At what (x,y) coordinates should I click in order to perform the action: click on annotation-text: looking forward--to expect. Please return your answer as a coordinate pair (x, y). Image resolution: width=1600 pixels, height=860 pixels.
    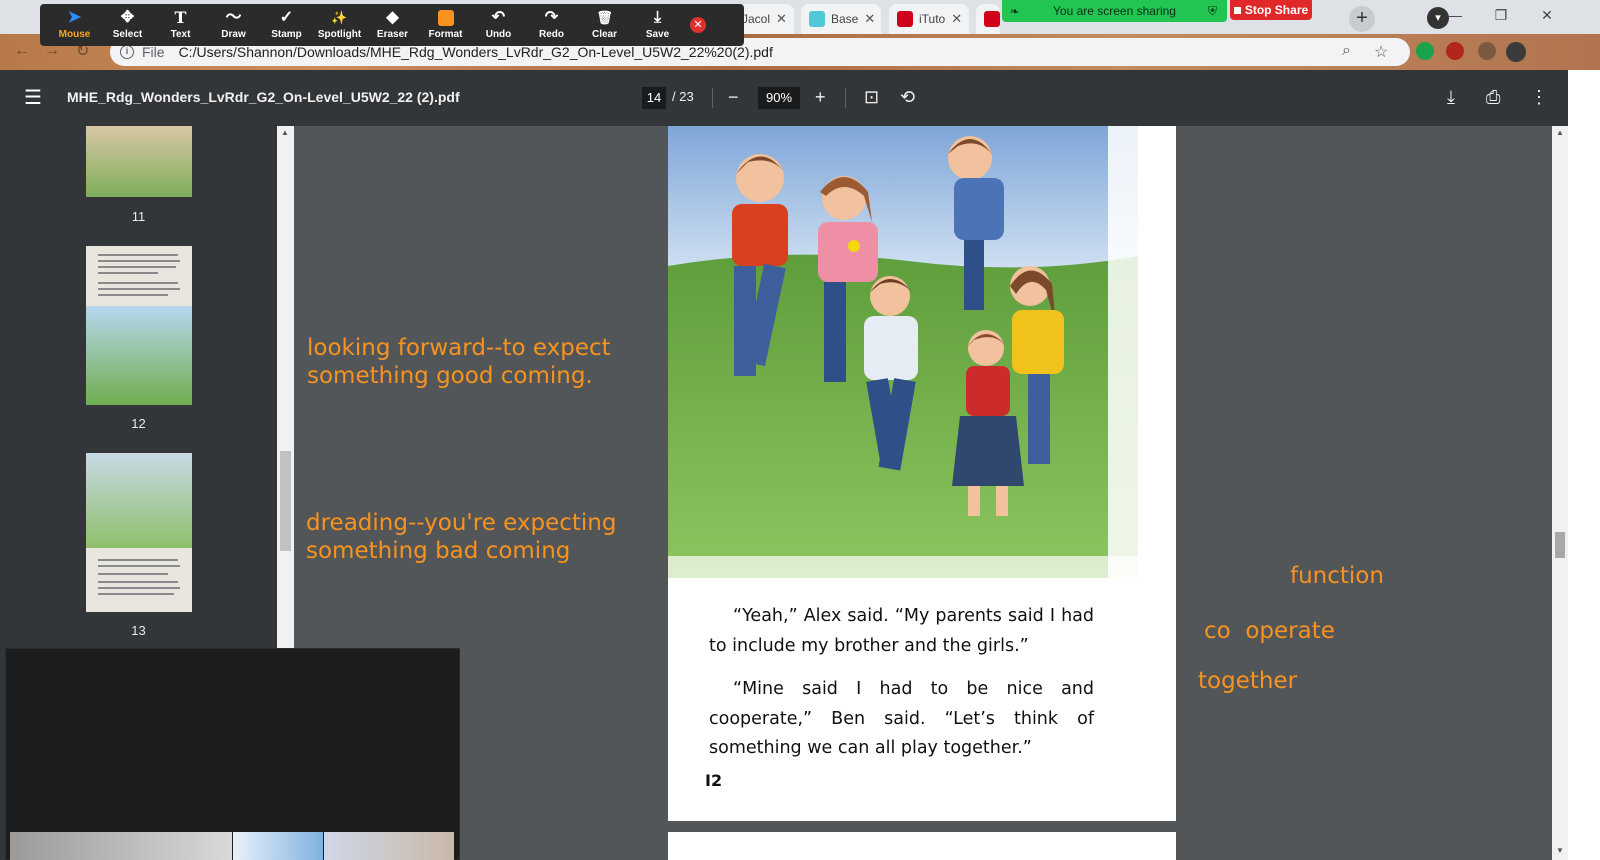
    Looking at the image, I should click on (459, 348).